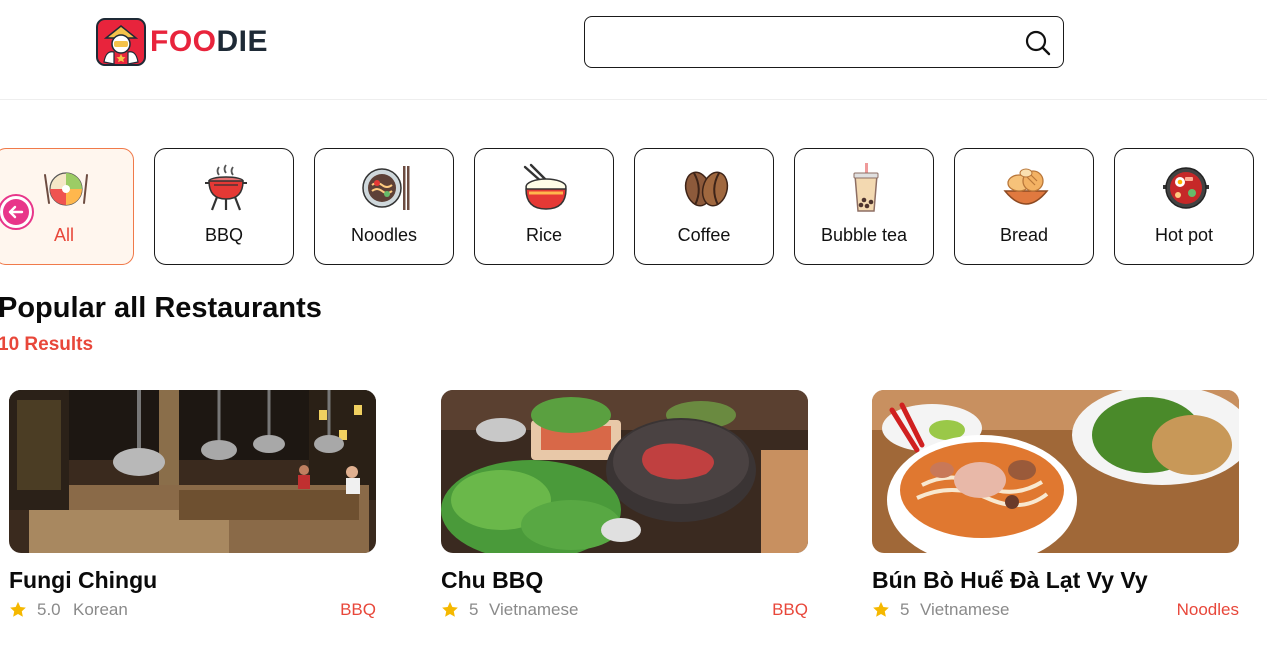 The height and width of the screenshot is (653, 1267). I want to click on category-coffee: Coffee, so click(704, 206).